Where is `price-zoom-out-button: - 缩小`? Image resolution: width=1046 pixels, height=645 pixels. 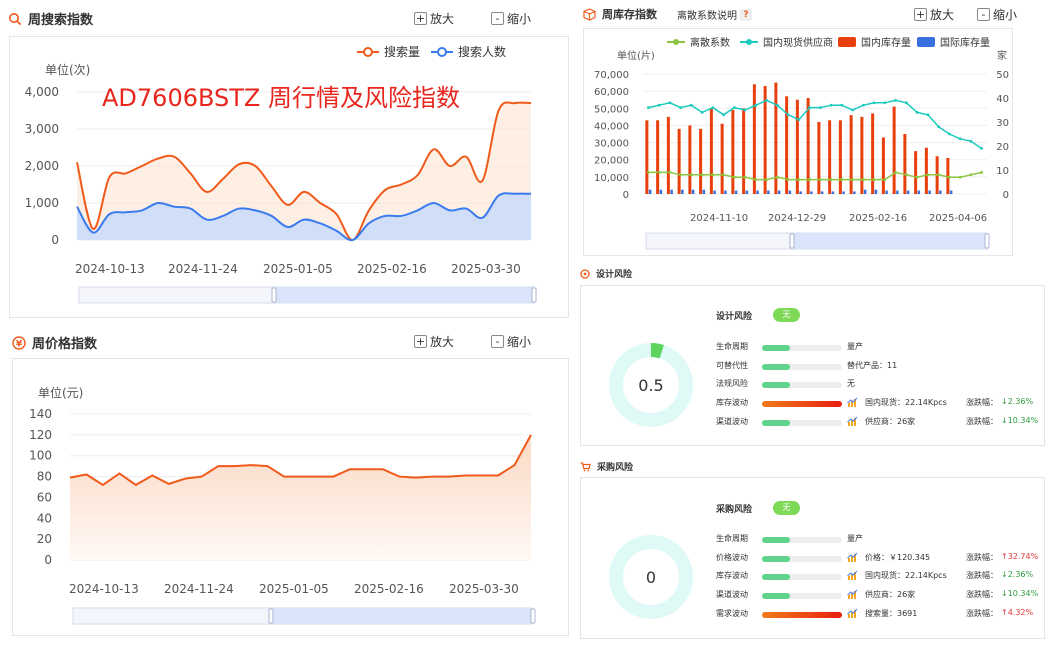 price-zoom-out-button: - 缩小 is located at coordinates (511, 341).